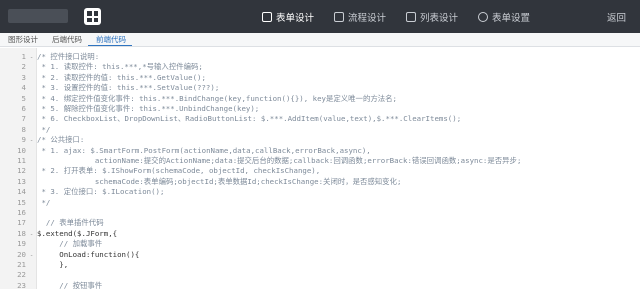  What do you see at coordinates (21, 275) in the screenshot?
I see `line-number: 22` at bounding box center [21, 275].